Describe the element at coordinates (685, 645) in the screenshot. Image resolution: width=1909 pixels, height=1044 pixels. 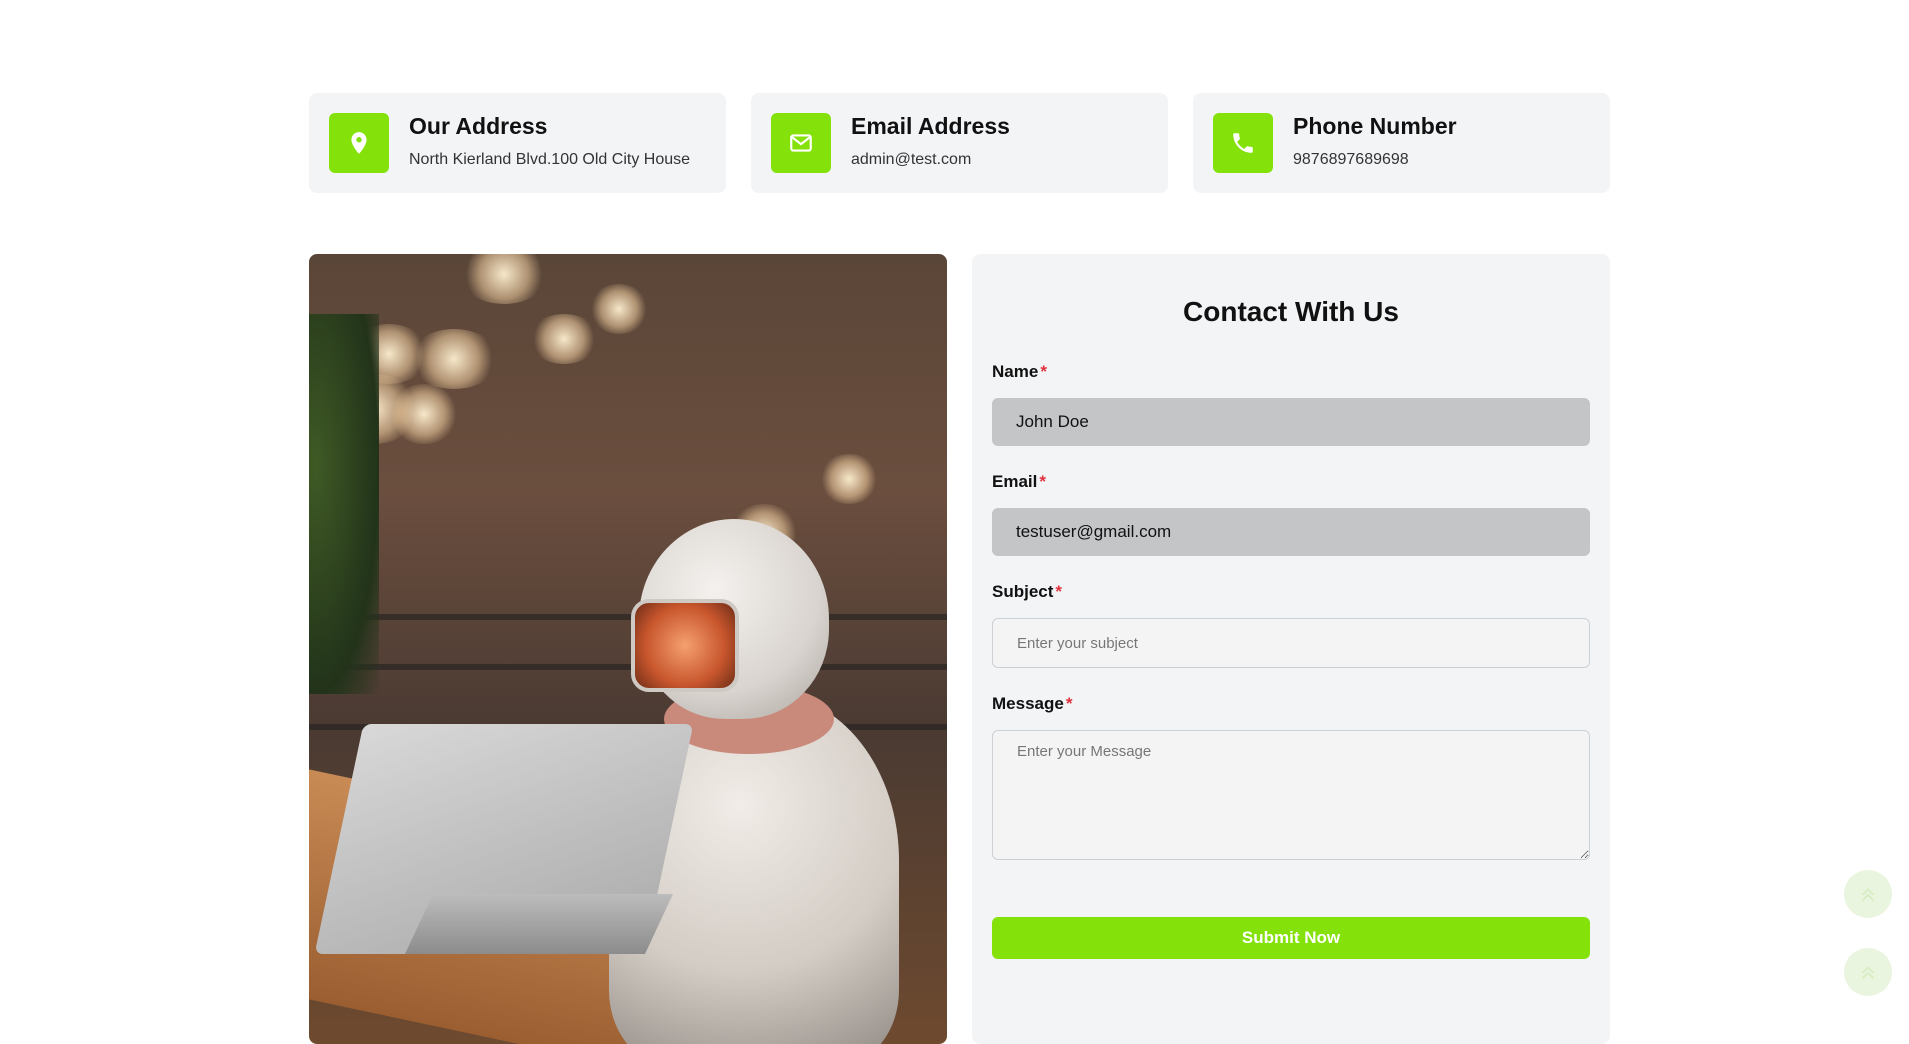
I see `robot-visor` at that location.